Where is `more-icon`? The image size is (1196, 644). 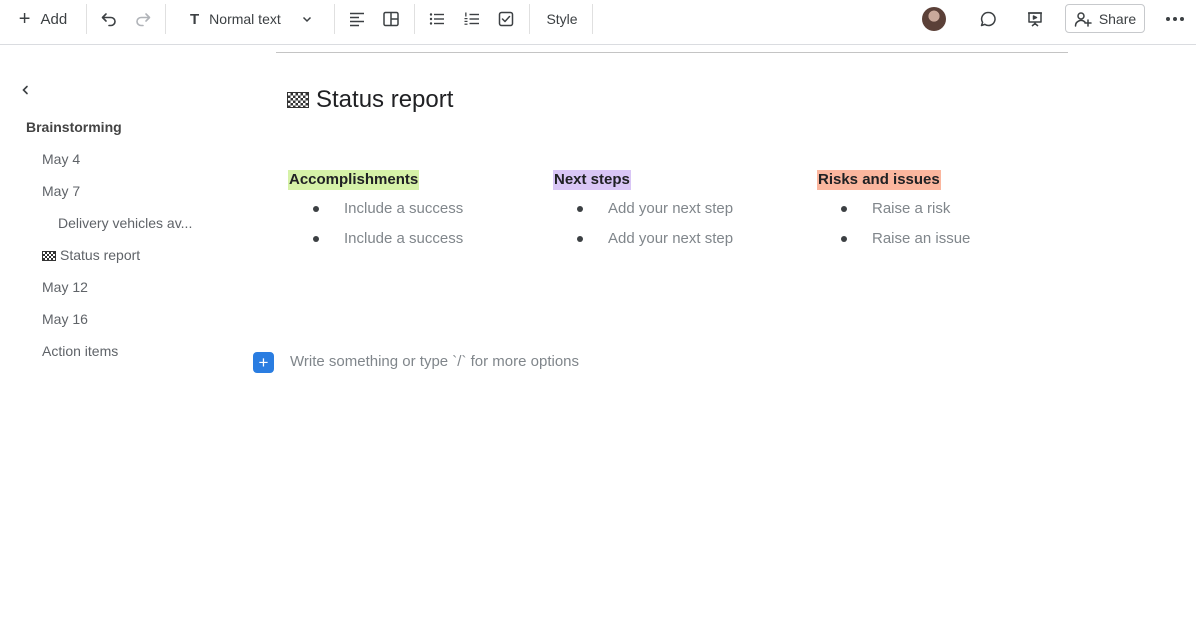 more-icon is located at coordinates (1175, 19).